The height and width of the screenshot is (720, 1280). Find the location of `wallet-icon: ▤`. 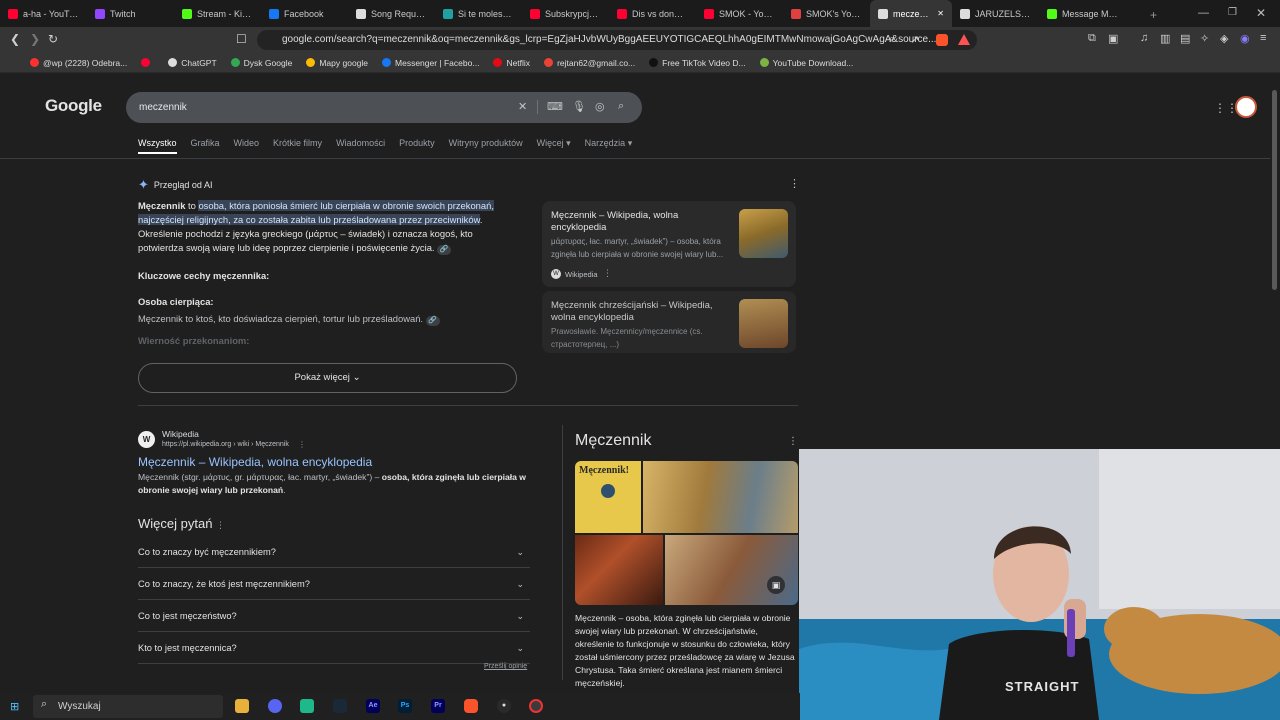

wallet-icon: ▤ is located at coordinates (1185, 38).